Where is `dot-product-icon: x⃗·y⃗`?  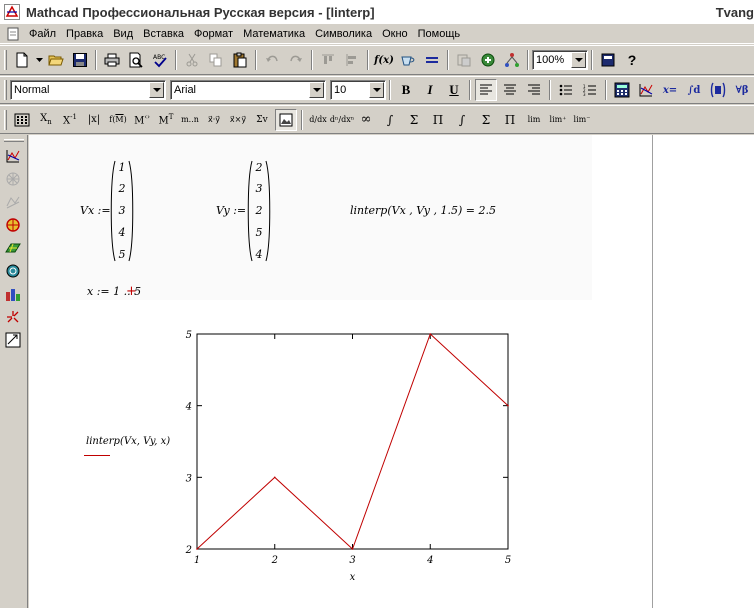 dot-product-icon: x⃗·y⃗ is located at coordinates (214, 120).